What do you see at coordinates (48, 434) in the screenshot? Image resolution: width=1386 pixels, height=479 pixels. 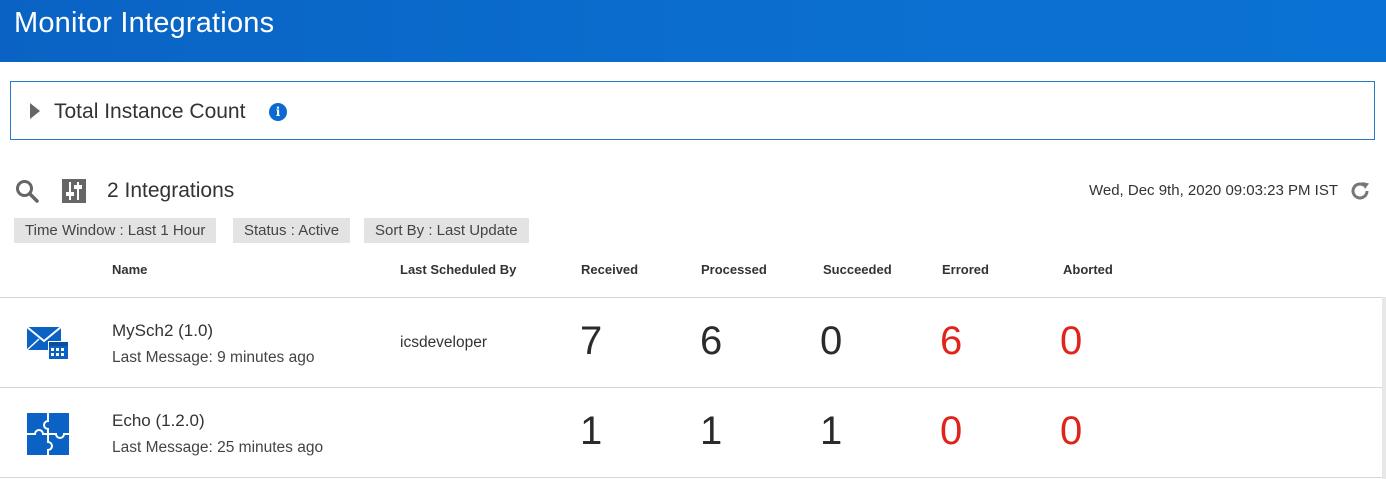 I see `puzzle-icon` at bounding box center [48, 434].